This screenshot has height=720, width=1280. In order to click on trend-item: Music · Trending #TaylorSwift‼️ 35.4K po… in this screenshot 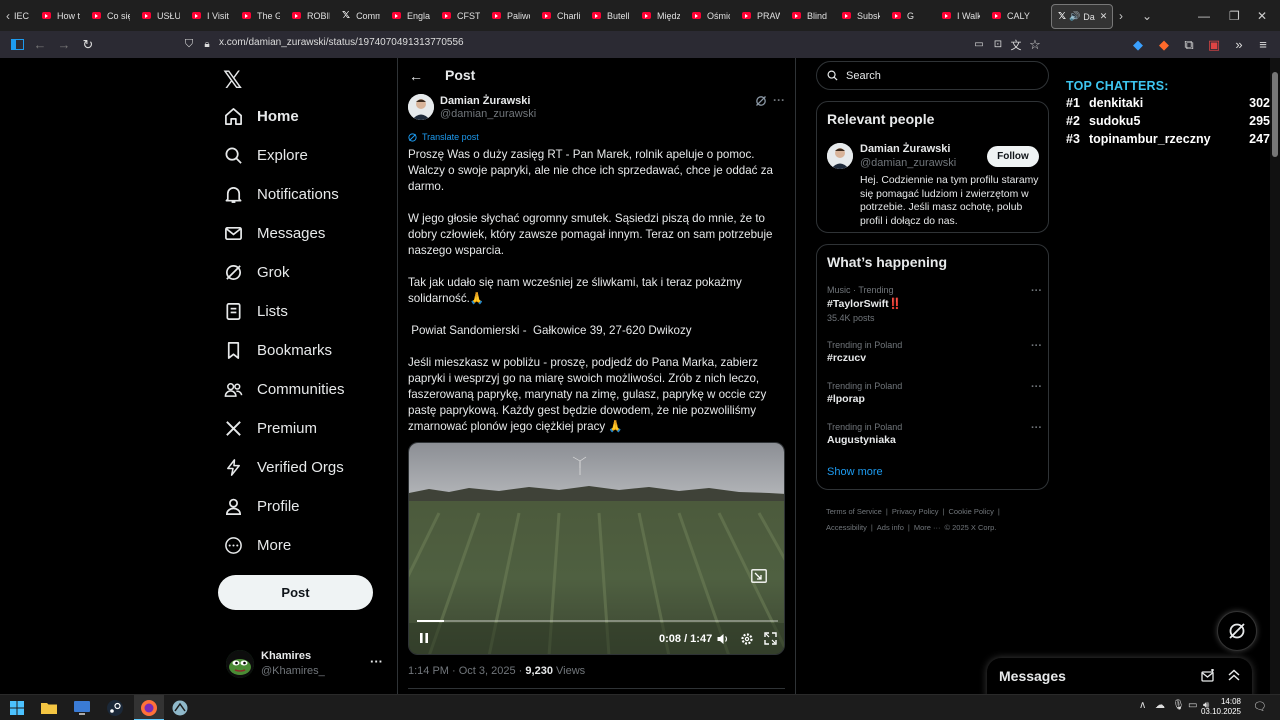, I will do `click(934, 304)`.